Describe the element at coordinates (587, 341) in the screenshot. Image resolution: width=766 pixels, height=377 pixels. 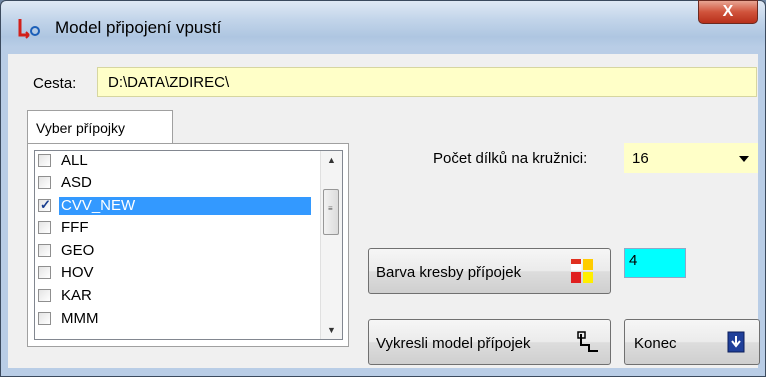
I see `pipe-drawing-icon` at that location.